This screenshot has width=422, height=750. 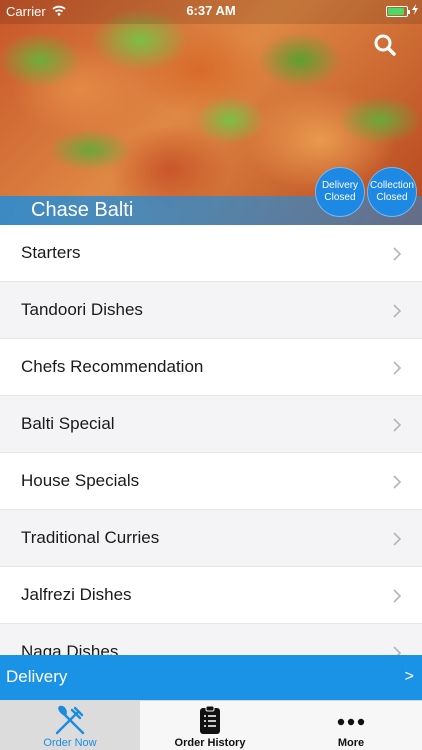 I want to click on menu-item-label: Starters, so click(x=51, y=252).